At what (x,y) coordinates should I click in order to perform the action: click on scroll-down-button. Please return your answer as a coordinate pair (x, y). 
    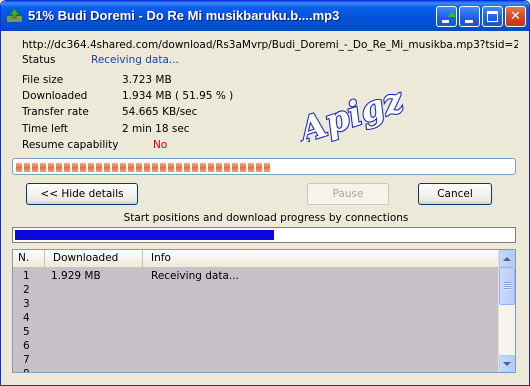
    Looking at the image, I should click on (507, 363).